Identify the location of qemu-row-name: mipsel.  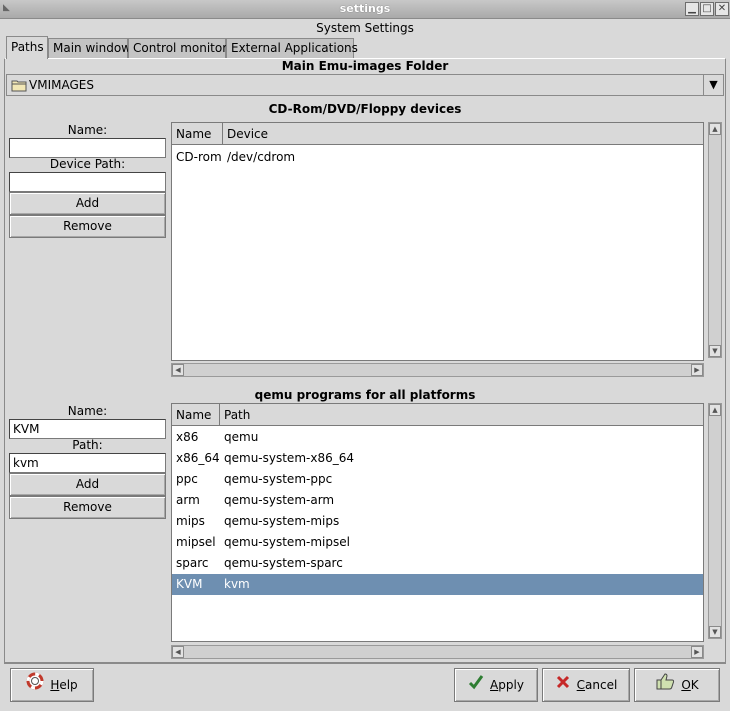
(196, 542).